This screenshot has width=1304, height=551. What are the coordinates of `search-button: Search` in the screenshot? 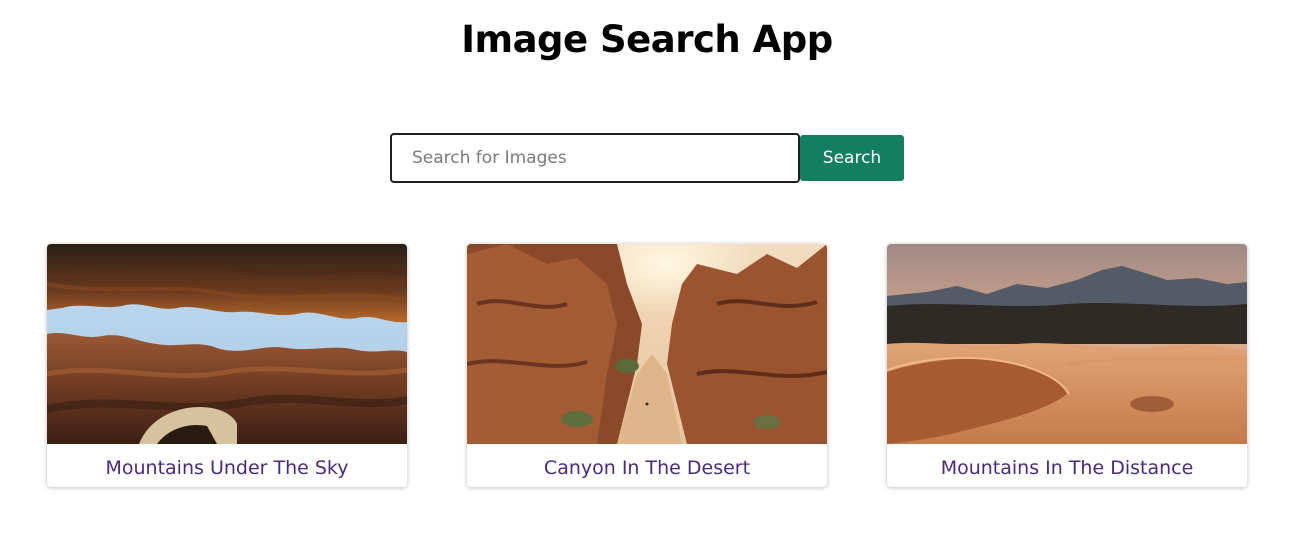 It's located at (852, 158).